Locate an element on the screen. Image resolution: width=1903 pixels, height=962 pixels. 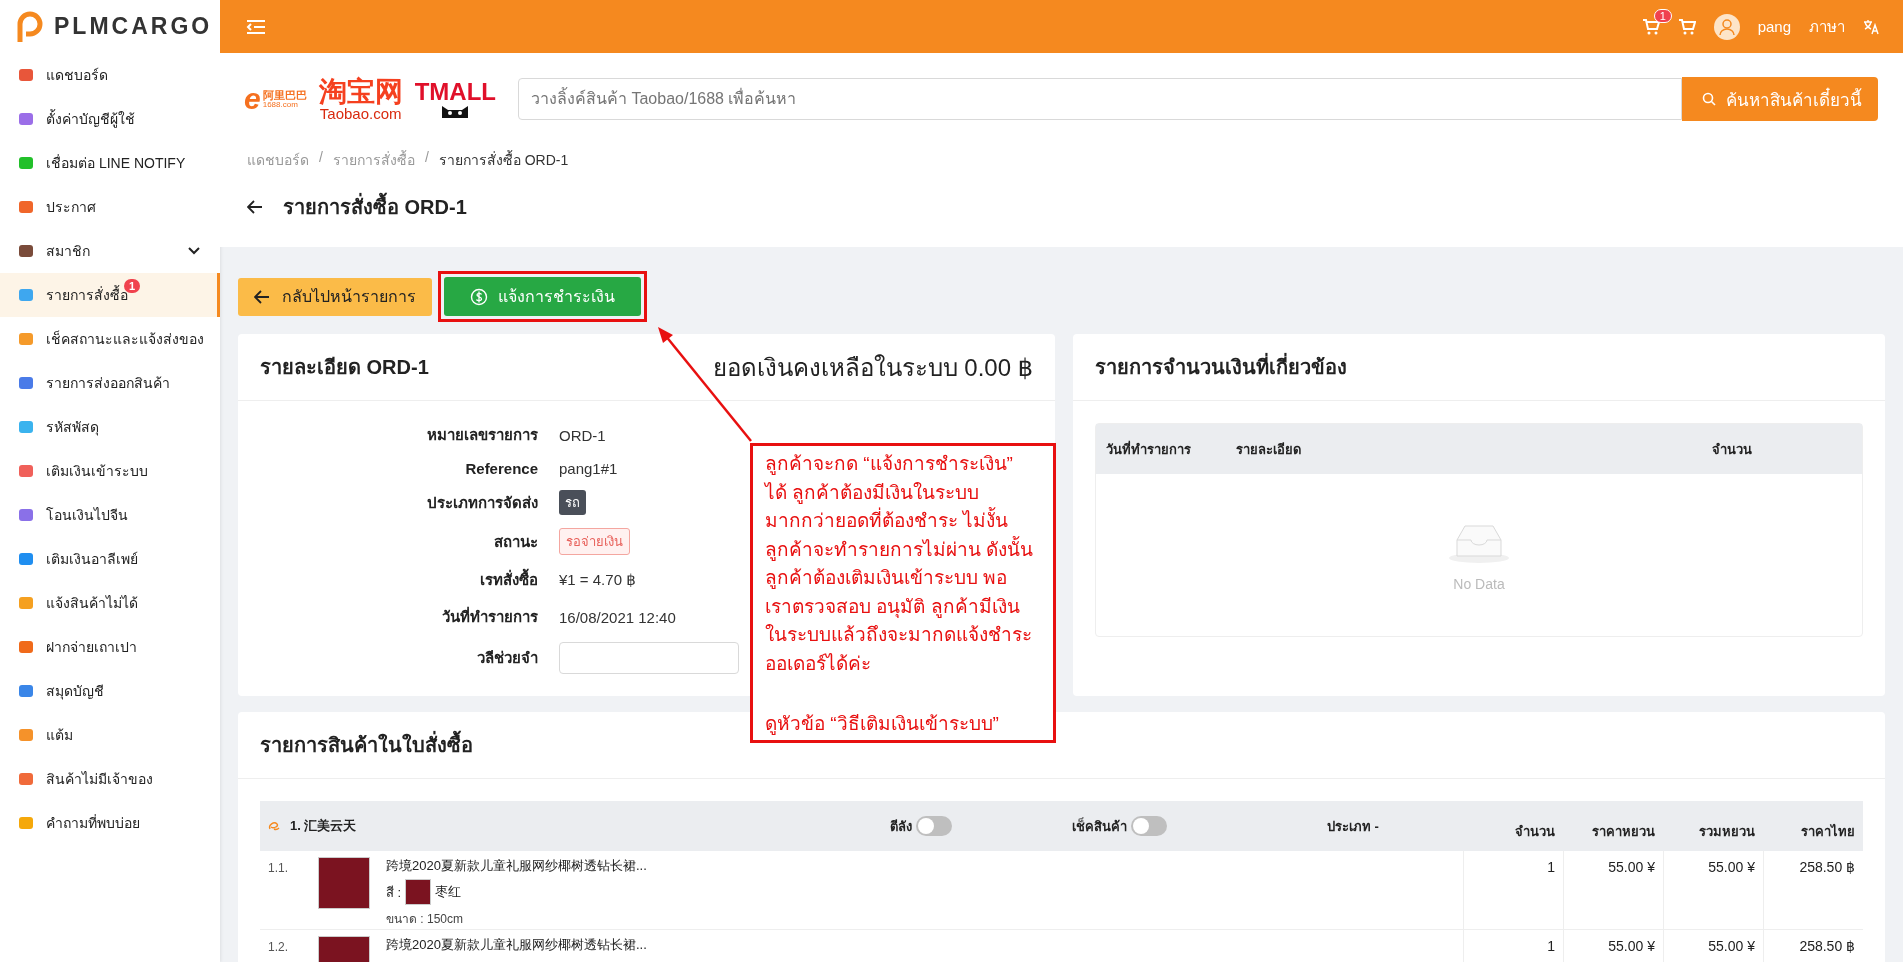
sidebar-item: เติมเงินเข้าระบบ is located at coordinates (110, 471).